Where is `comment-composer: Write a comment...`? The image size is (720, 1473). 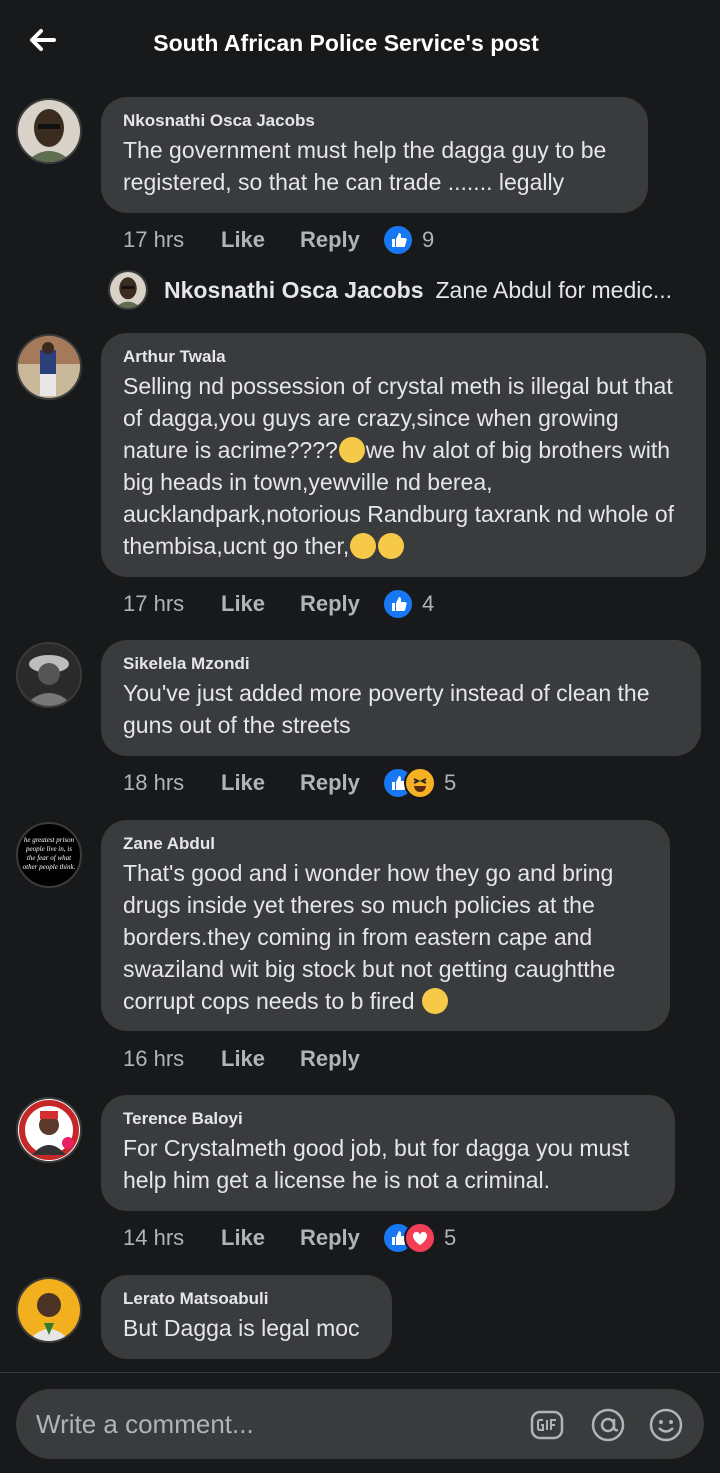
comment-composer: Write a comment... is located at coordinates (360, 1422).